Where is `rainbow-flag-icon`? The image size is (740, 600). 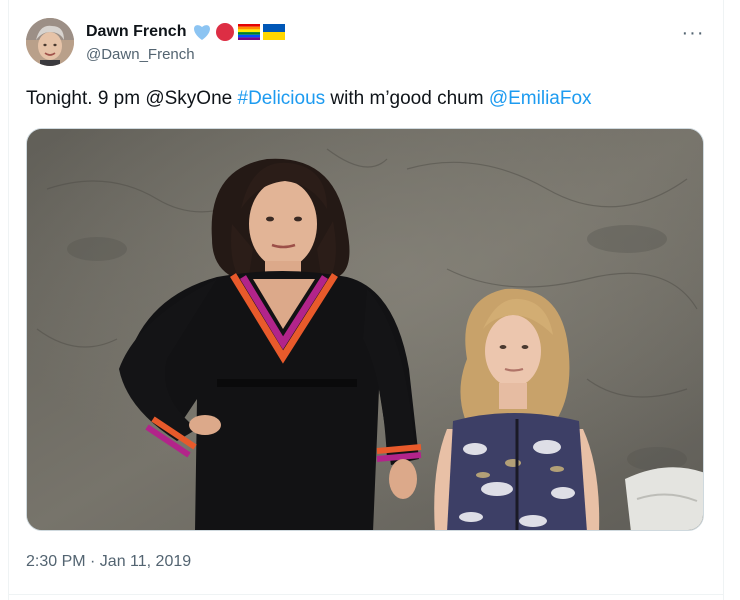 rainbow-flag-icon is located at coordinates (249, 32).